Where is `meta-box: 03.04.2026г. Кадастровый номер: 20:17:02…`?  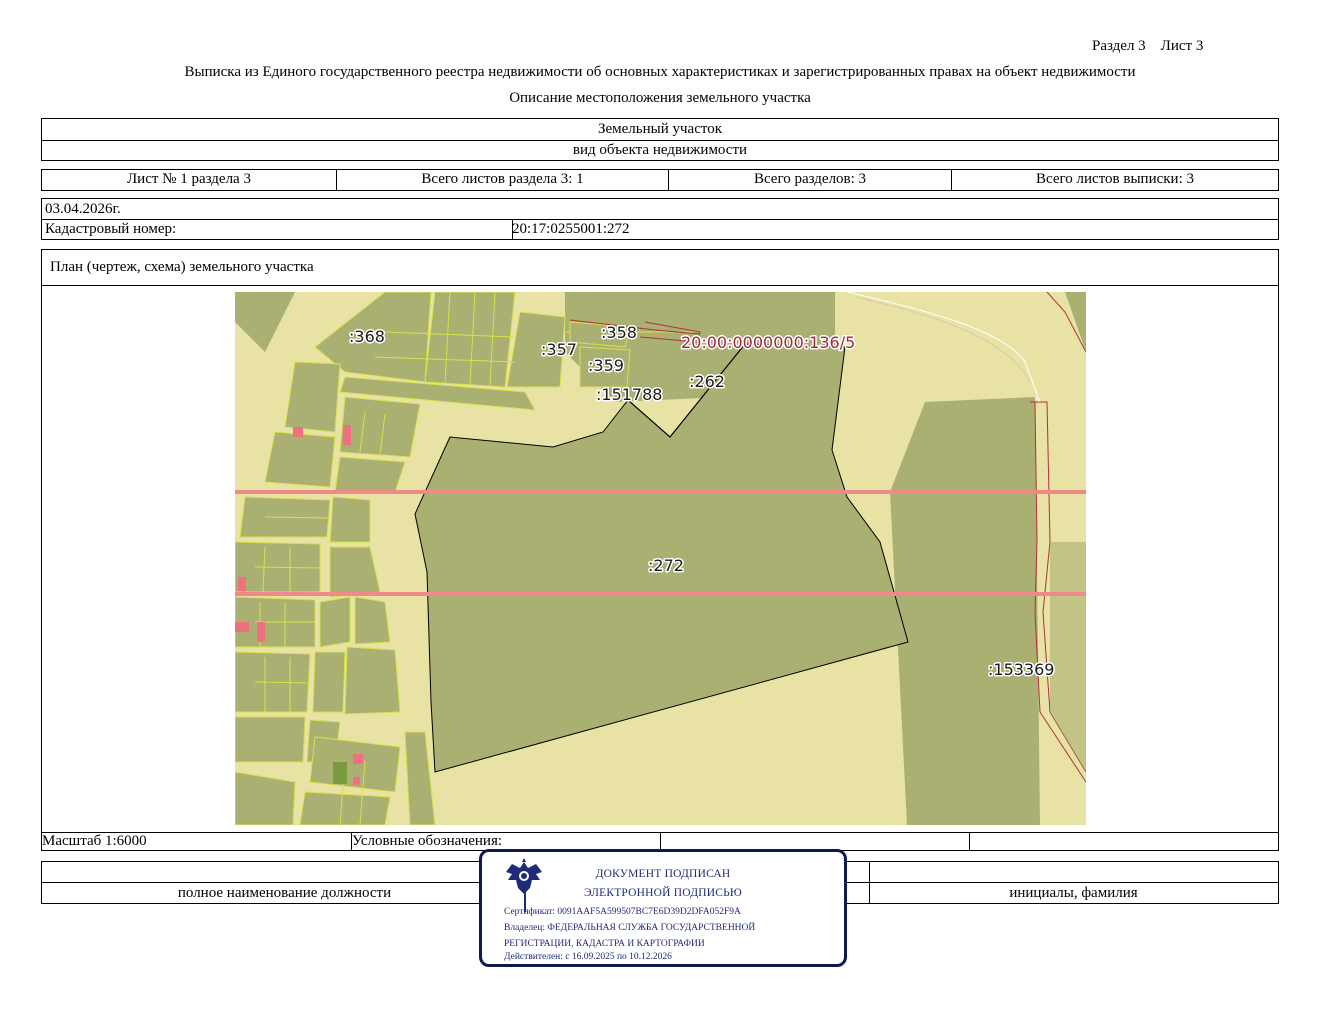
meta-box: 03.04.2026г. Кадастровый номер: 20:17:02… is located at coordinates (660, 219).